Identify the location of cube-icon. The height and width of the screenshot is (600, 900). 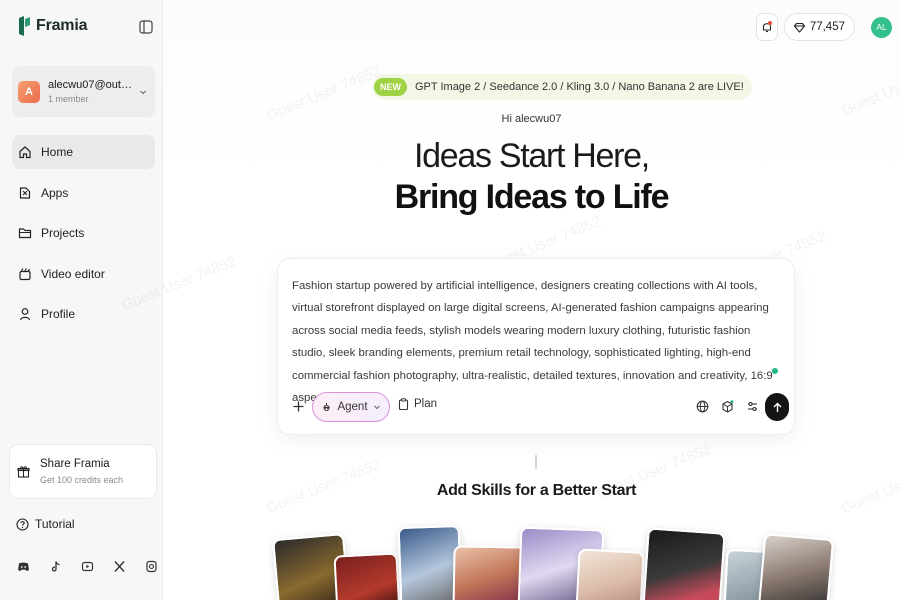
(727, 406).